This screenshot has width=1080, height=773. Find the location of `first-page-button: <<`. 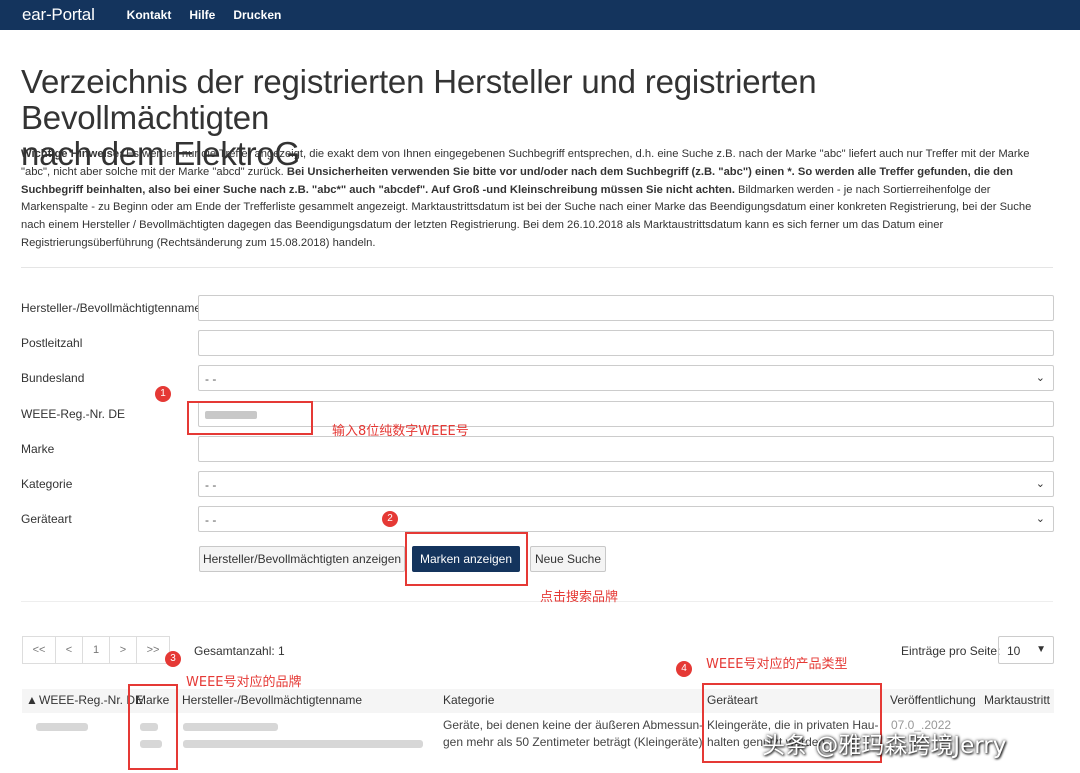

first-page-button: << is located at coordinates (39, 650).